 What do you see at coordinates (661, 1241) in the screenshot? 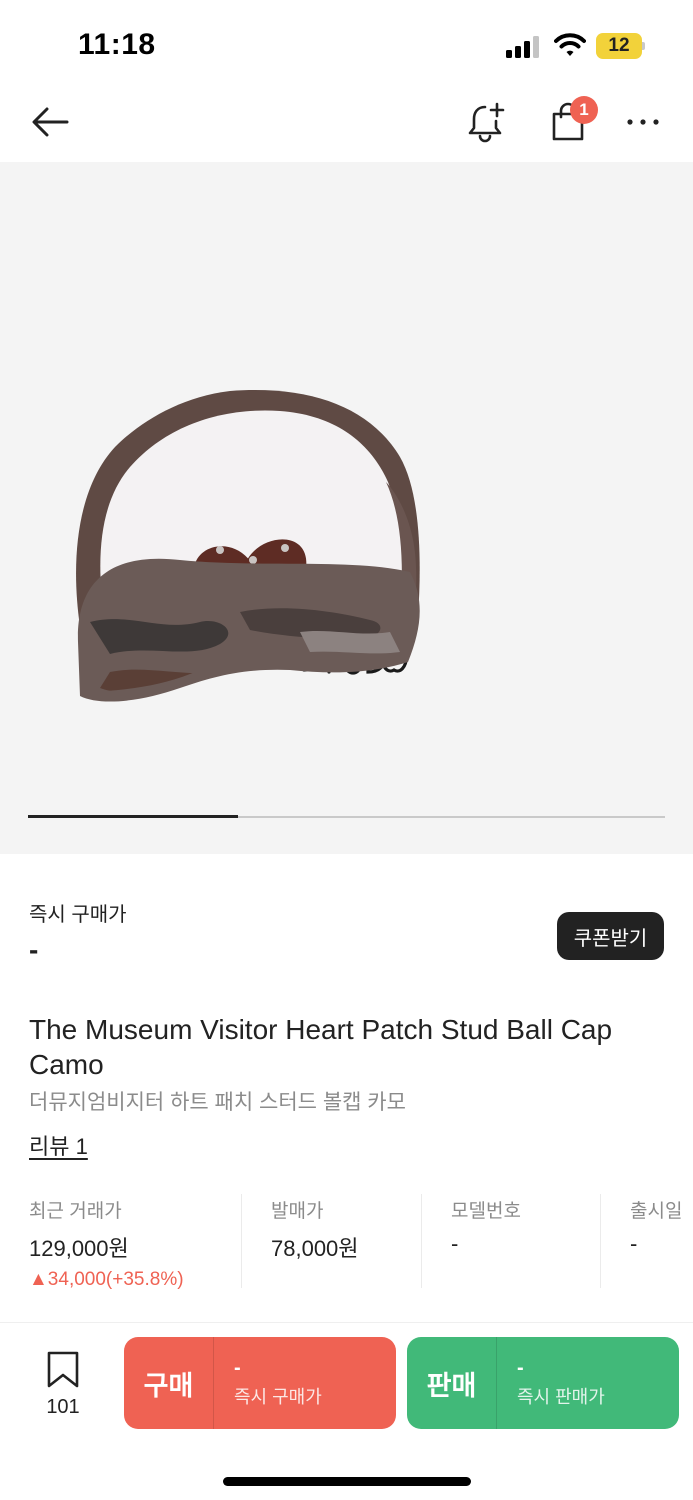
I see `release-date: 출시일 -` at bounding box center [661, 1241].